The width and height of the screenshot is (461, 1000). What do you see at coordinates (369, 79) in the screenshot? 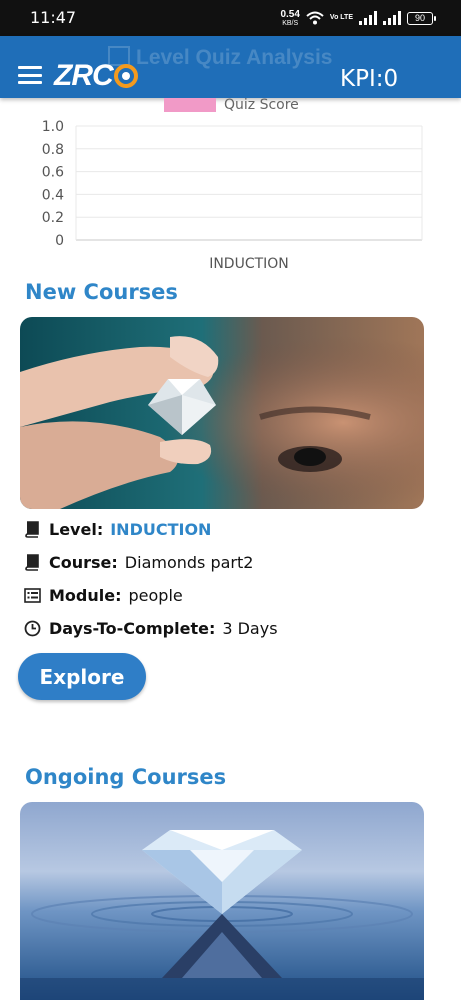
I see `kpi-indicator: KPI:0` at bounding box center [369, 79].